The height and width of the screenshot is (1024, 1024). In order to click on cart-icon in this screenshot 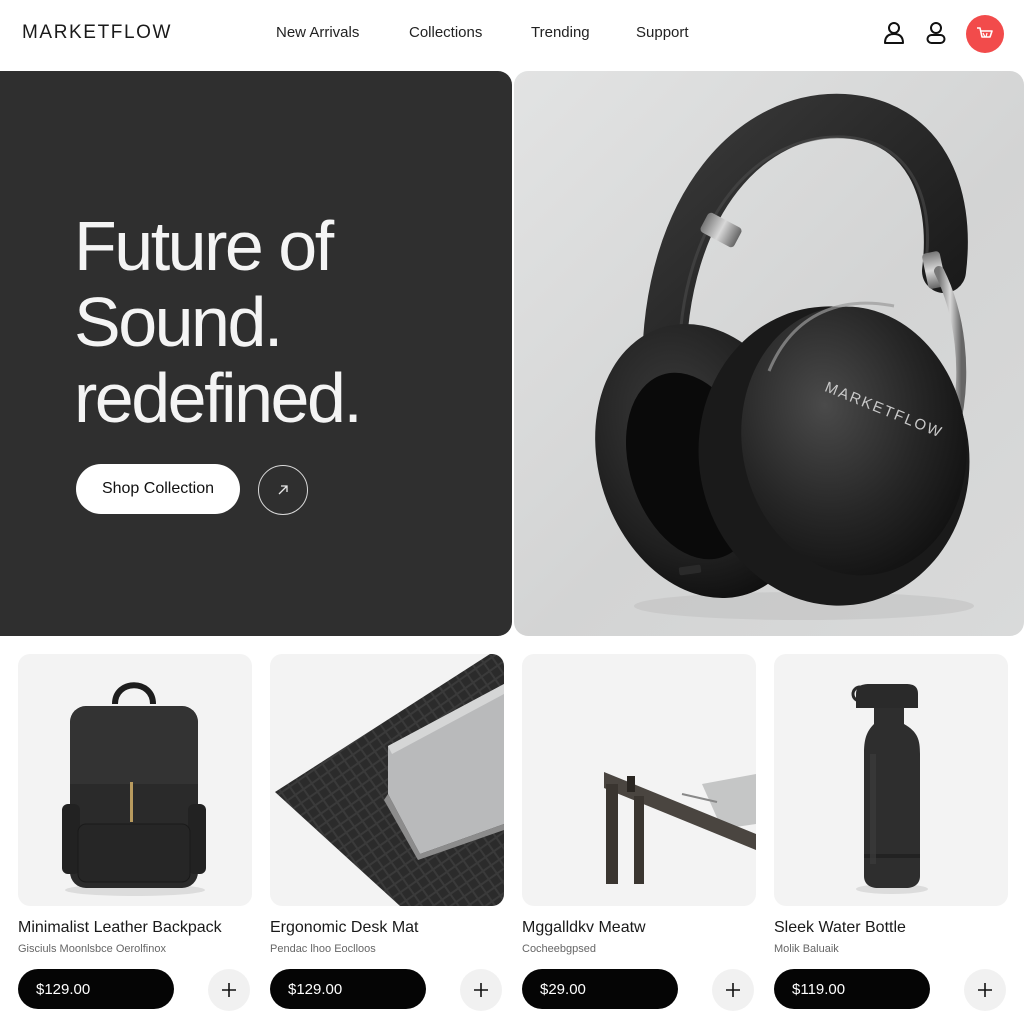, I will do `click(985, 32)`.